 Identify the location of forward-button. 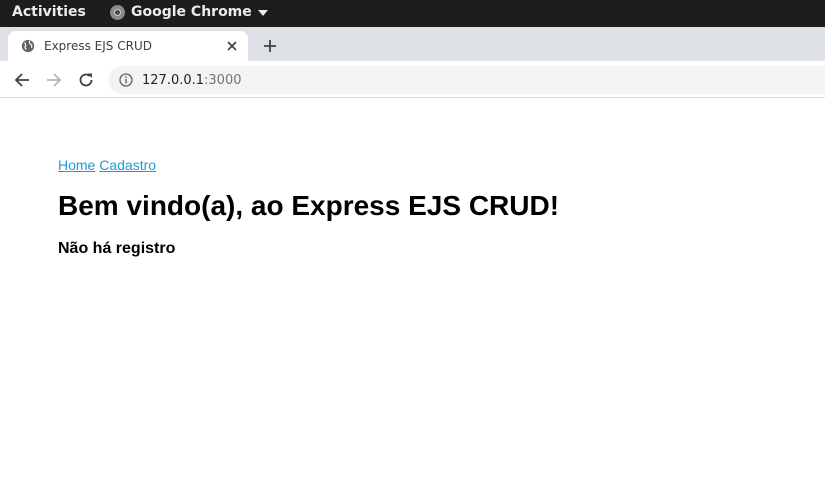
(54, 80).